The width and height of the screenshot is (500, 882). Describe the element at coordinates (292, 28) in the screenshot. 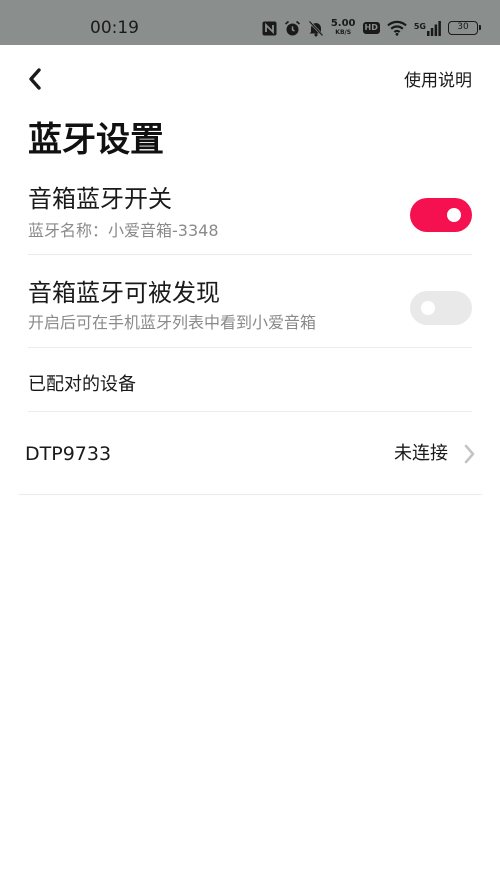

I see `alarm-icon` at that location.